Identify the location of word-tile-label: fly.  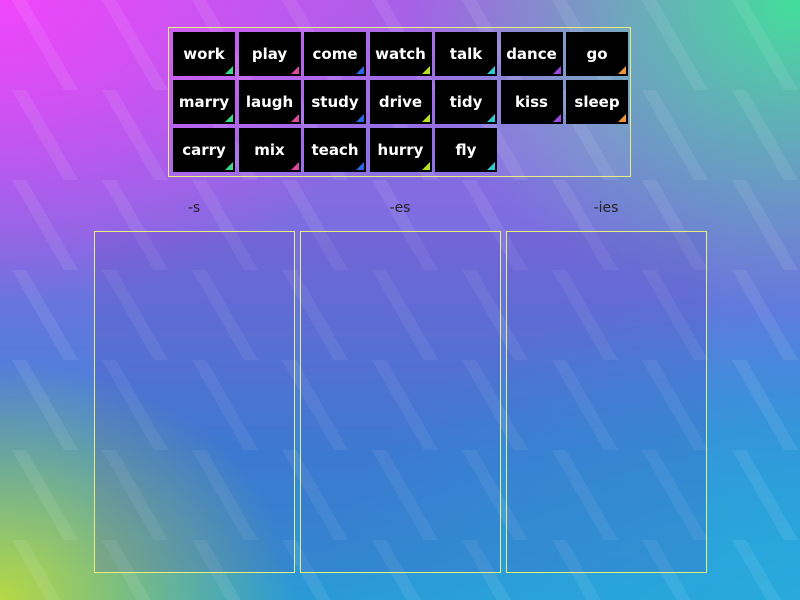
(466, 150).